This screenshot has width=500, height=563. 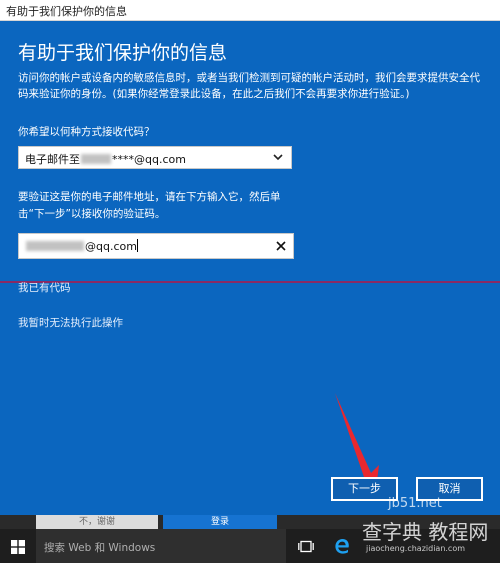 What do you see at coordinates (416, 548) in the screenshot?
I see `watermark-url: jiaocheng.chazidian.com` at bounding box center [416, 548].